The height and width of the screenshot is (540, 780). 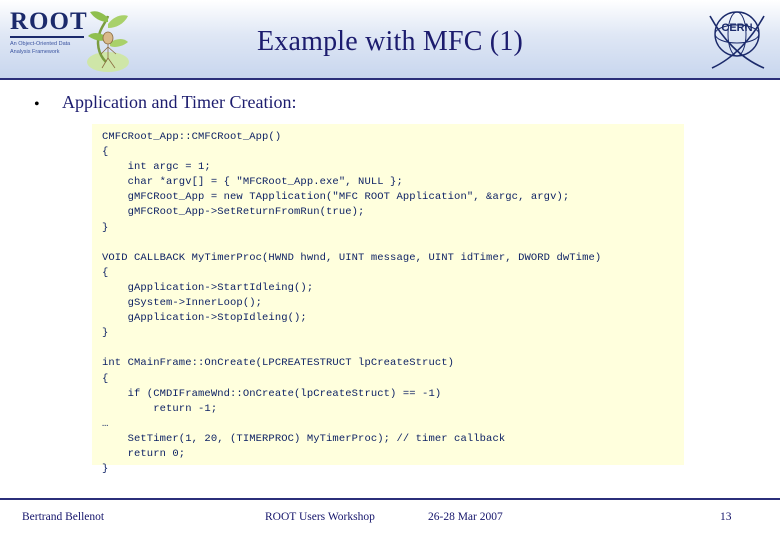 What do you see at coordinates (63, 517) in the screenshot?
I see `footer-author: Bertrand Bellenot` at bounding box center [63, 517].